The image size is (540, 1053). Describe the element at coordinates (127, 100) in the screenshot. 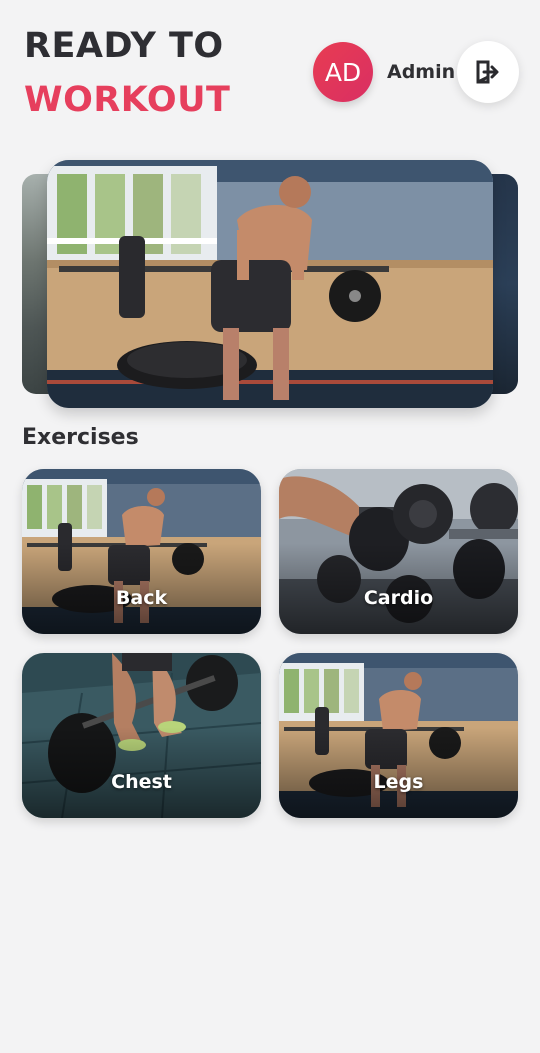

I see `title-line-2: WORKOUT` at that location.